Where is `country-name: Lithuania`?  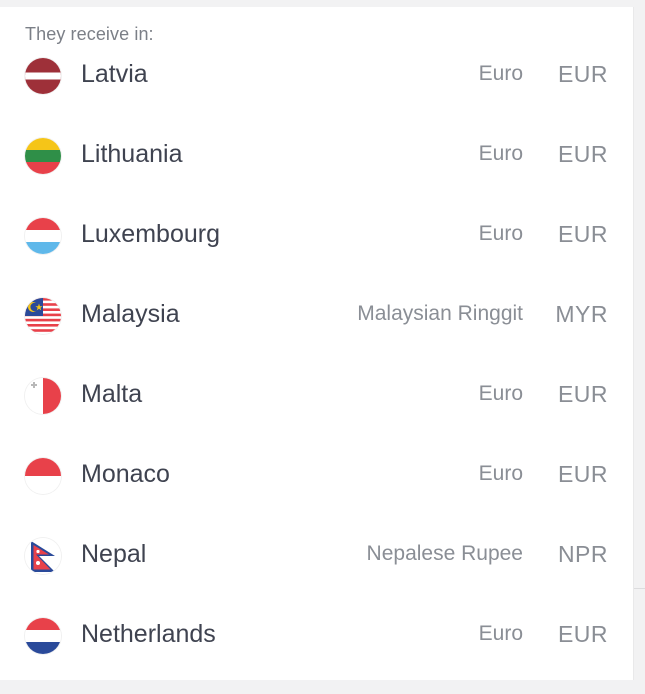 country-name: Lithuania is located at coordinates (132, 154).